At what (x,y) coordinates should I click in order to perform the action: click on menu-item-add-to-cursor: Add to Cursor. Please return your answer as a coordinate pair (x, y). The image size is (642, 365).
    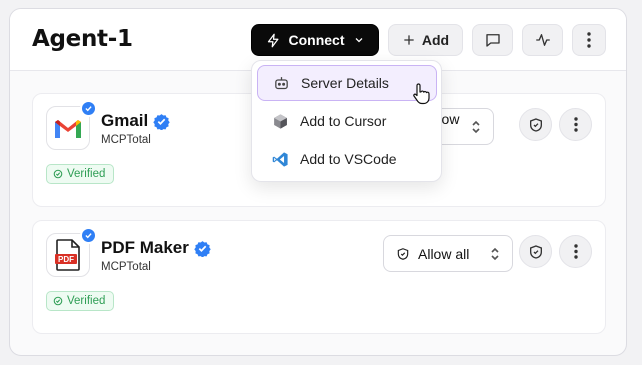
    Looking at the image, I should click on (347, 121).